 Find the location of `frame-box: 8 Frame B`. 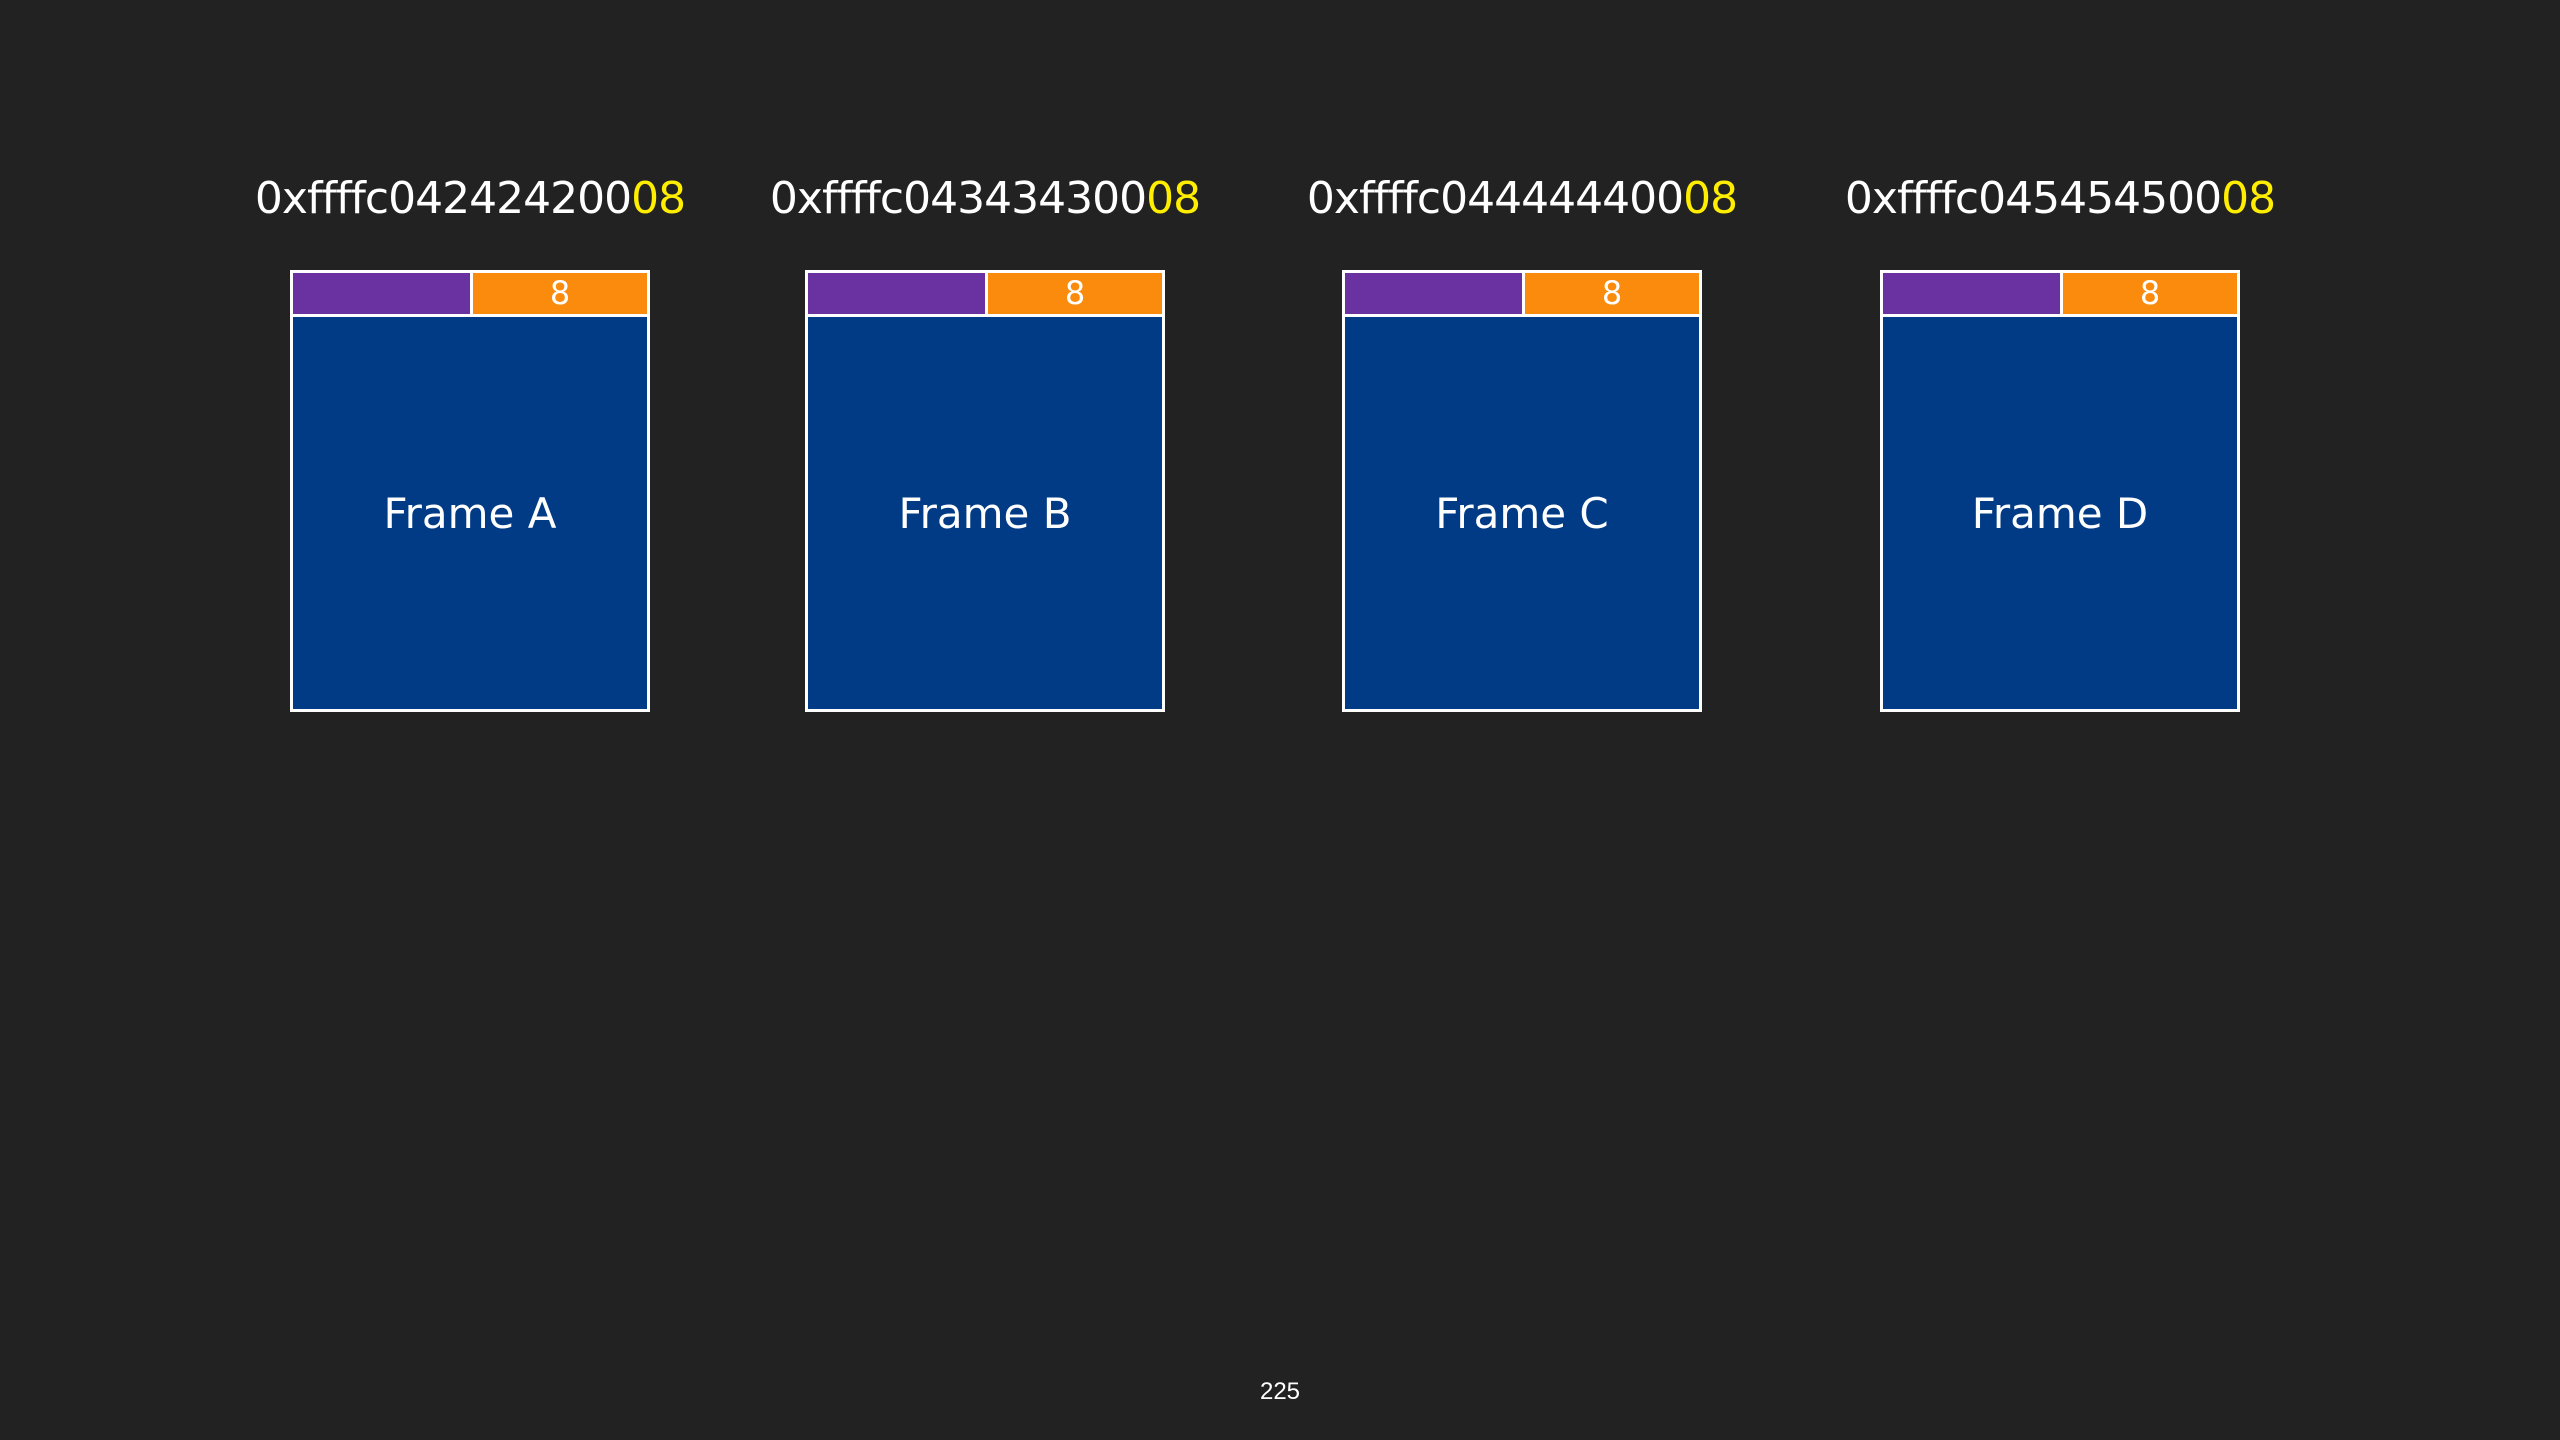

frame-box: 8 Frame B is located at coordinates (985, 491).